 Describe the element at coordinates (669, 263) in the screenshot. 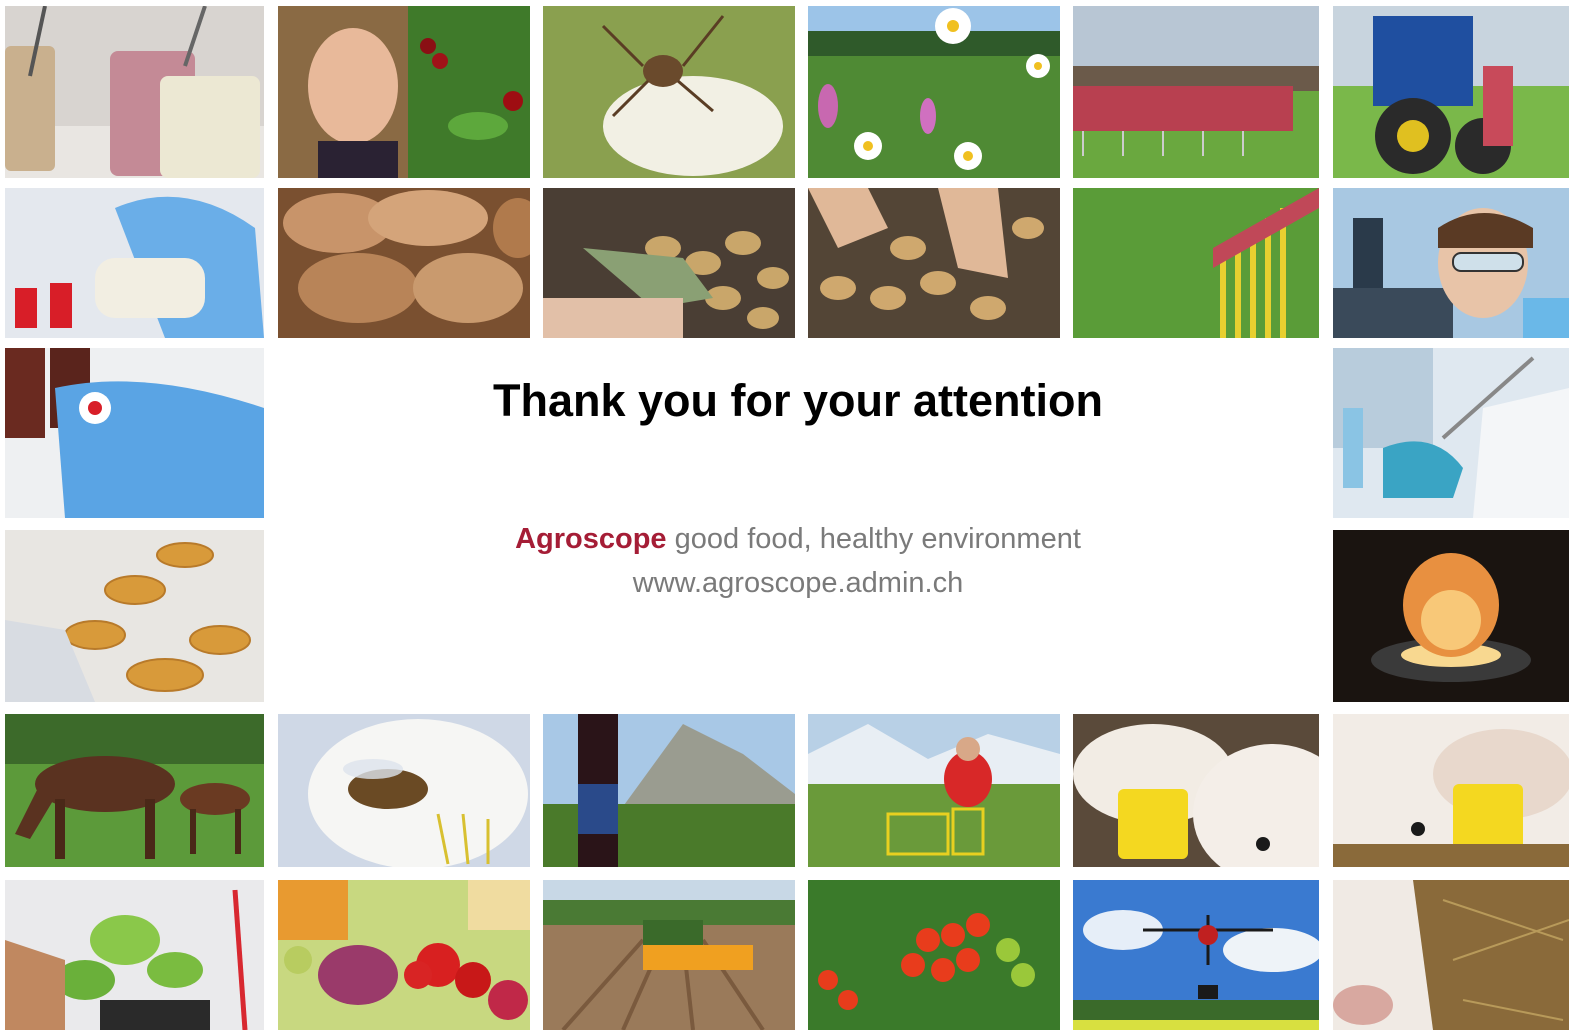

I see `photo-potato-sorting-gloves` at that location.